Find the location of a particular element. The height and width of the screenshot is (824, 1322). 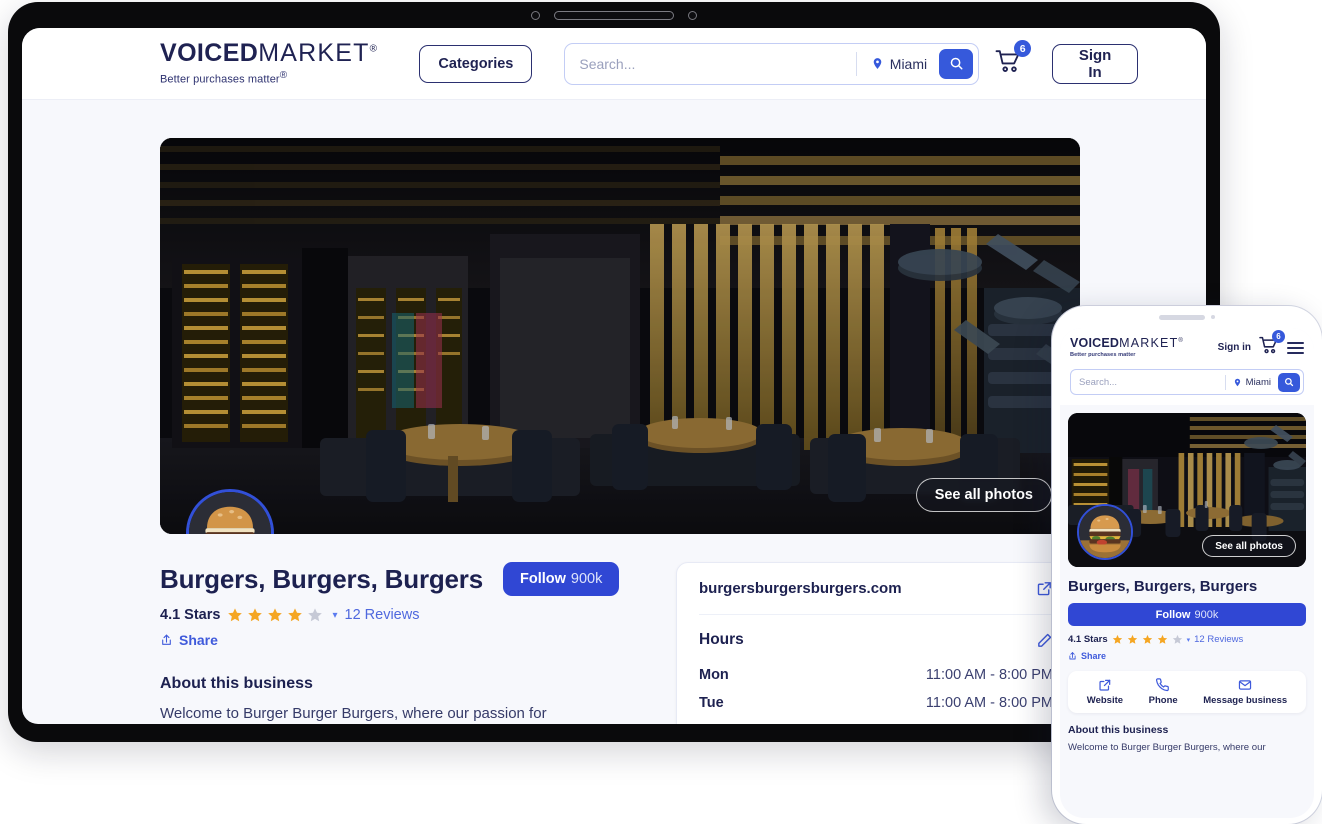

website-action-label: Website is located at coordinates (1105, 700).